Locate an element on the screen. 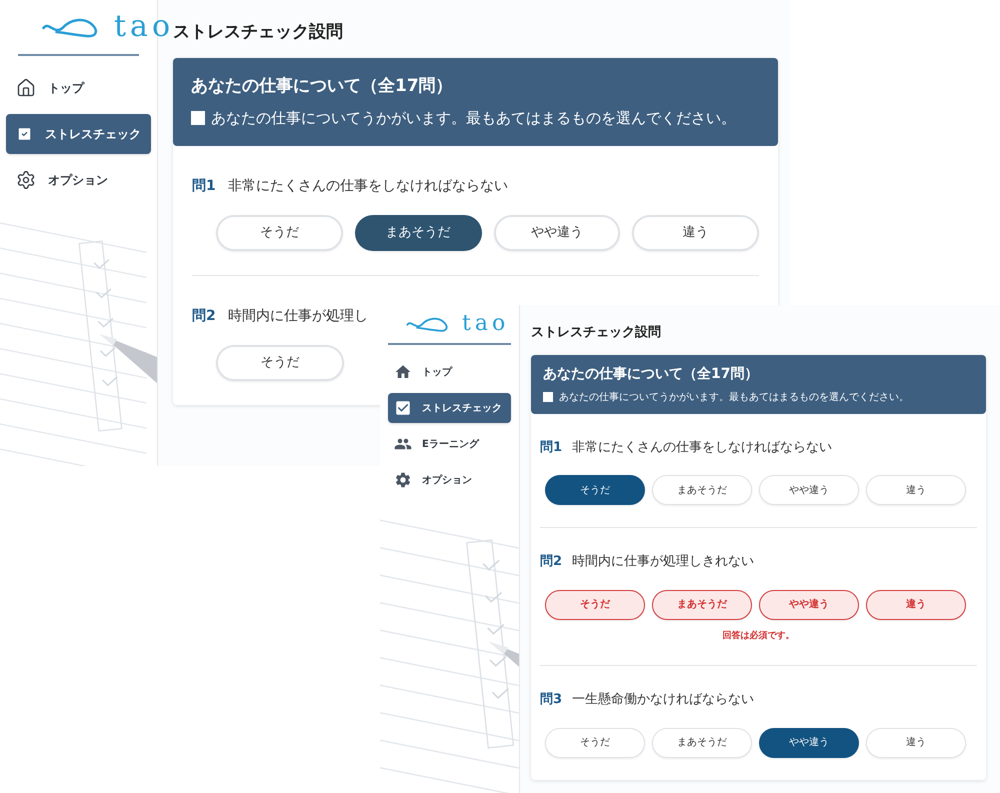 The image size is (1000, 793). error-message: 回答は必須です。 is located at coordinates (759, 636).